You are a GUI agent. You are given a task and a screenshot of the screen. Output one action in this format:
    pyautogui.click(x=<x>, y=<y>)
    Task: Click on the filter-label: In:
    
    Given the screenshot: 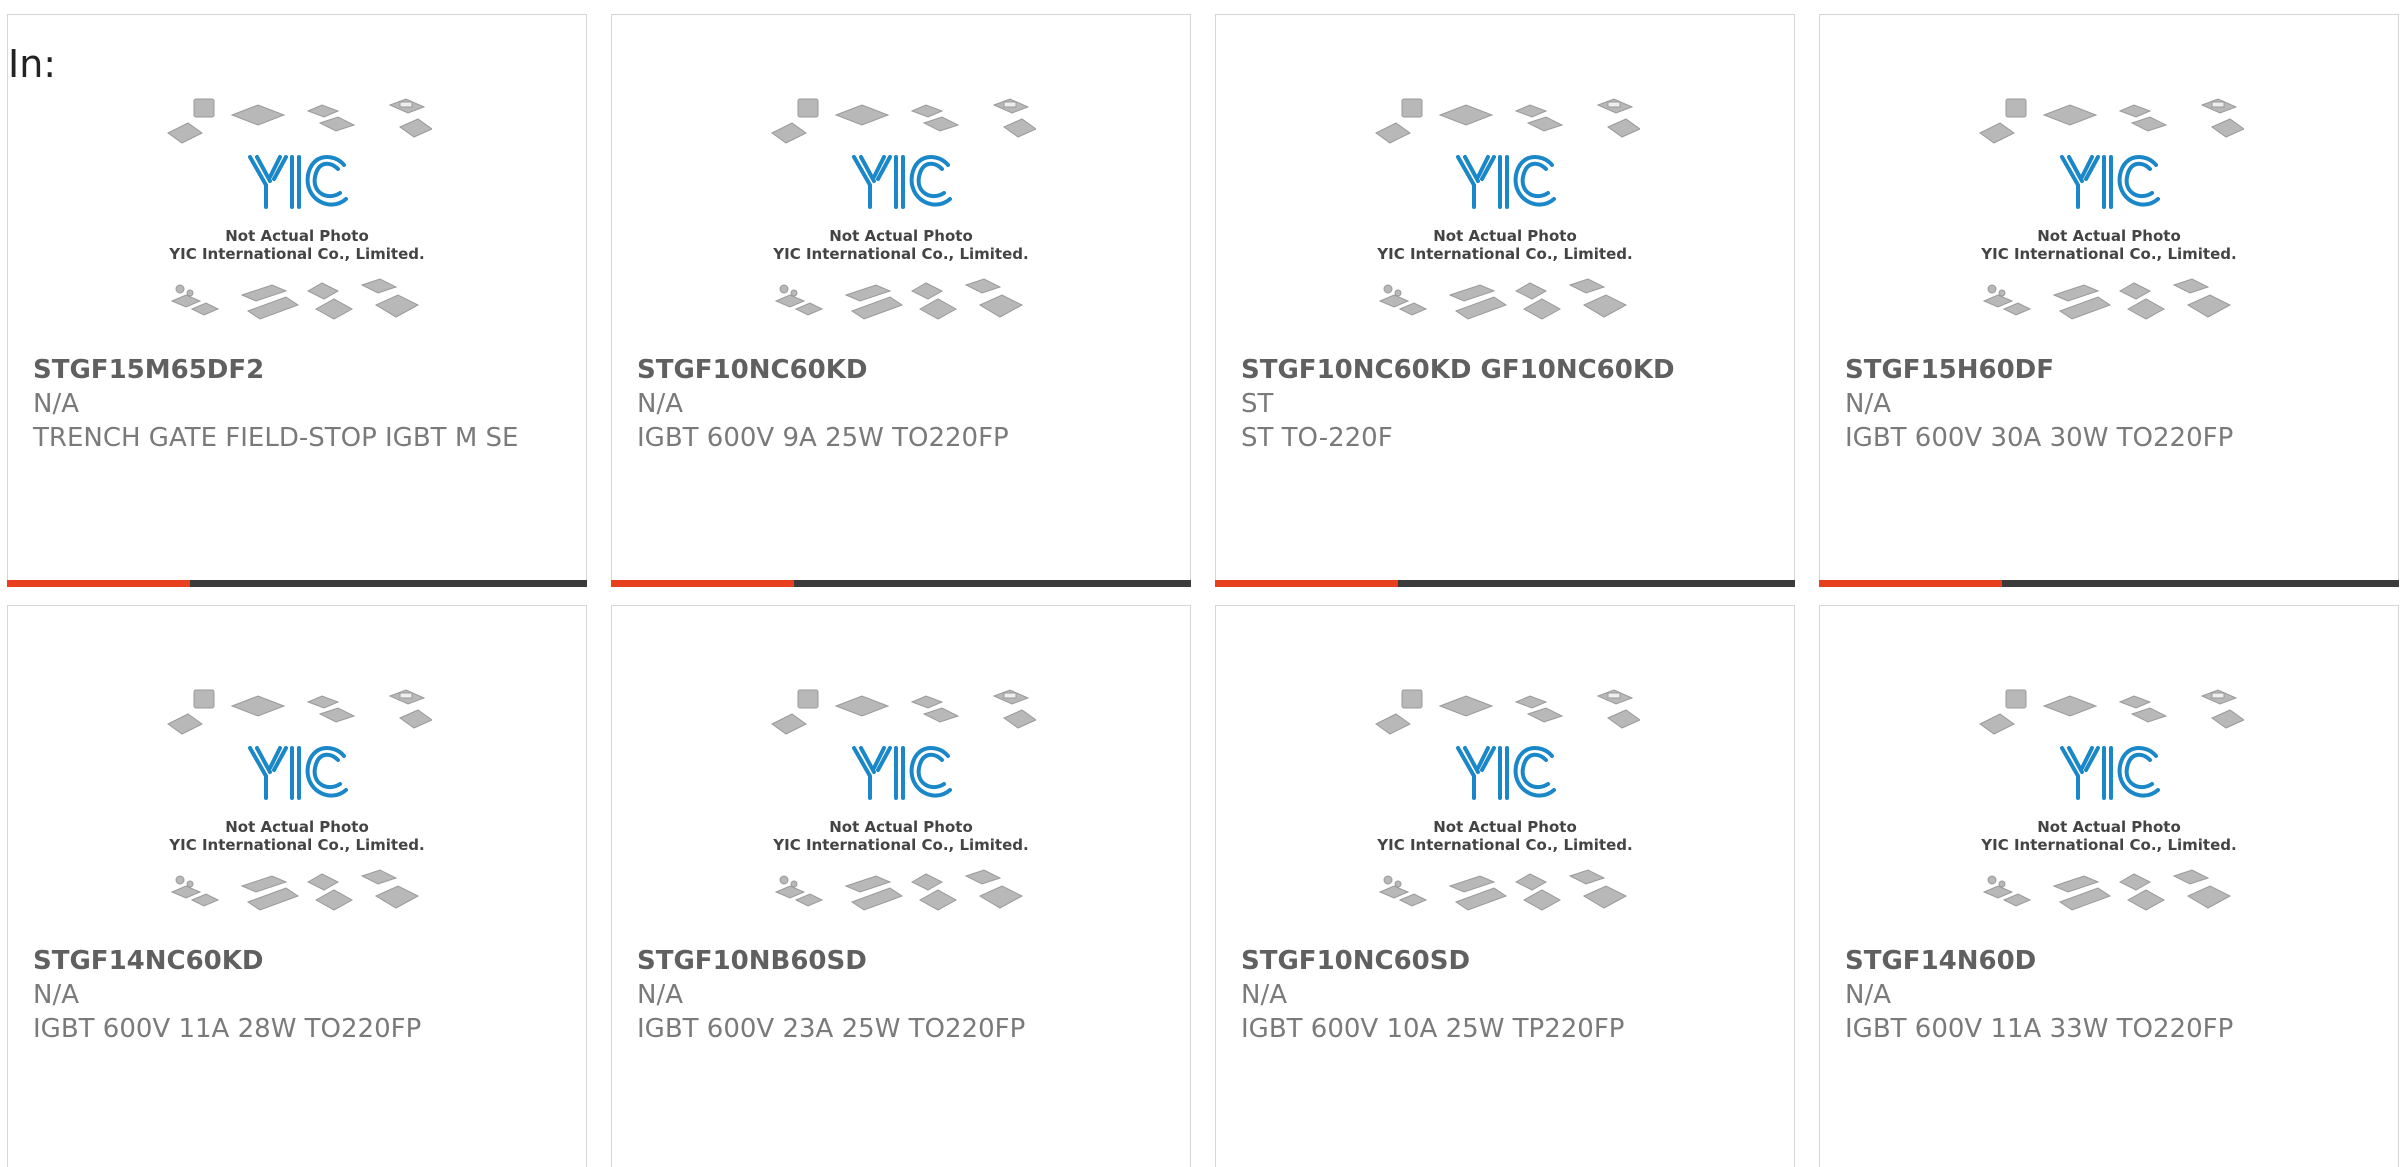 What is the action you would take?
    pyautogui.click(x=32, y=64)
    